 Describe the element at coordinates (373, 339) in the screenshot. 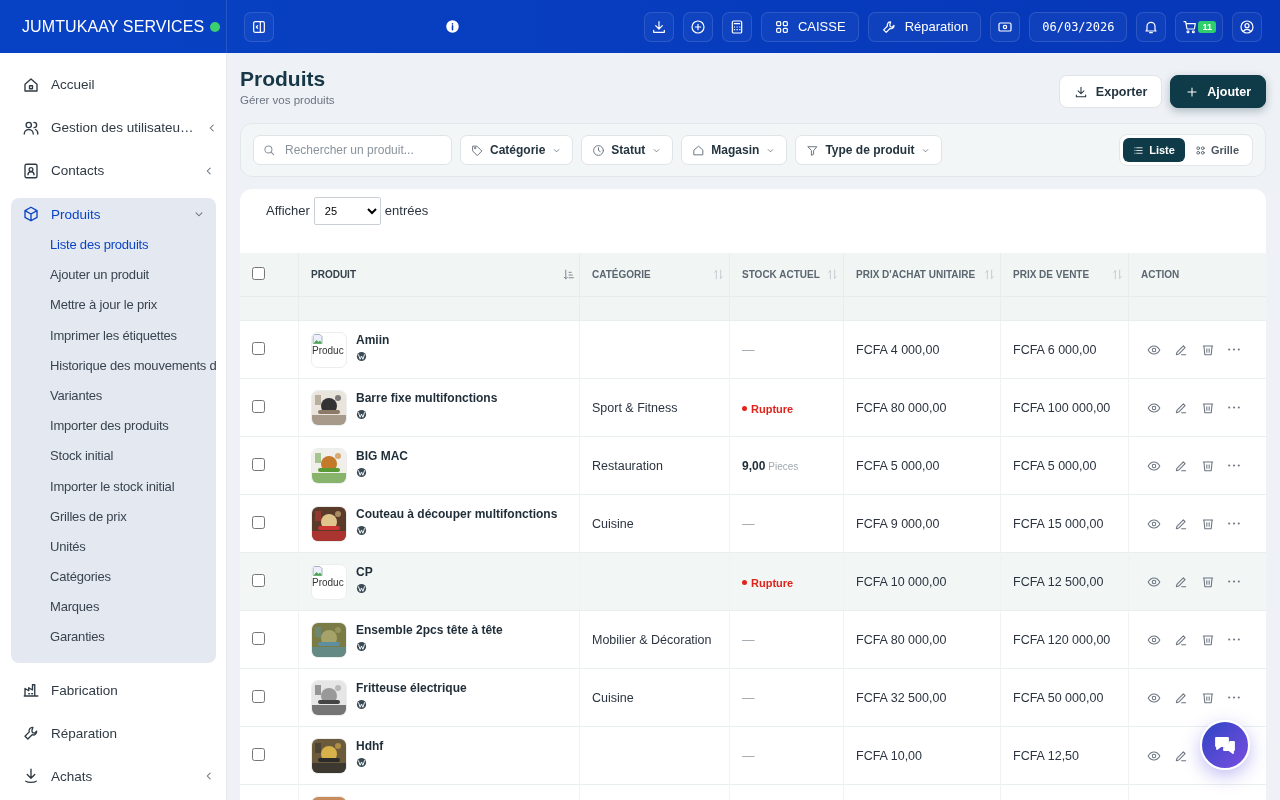

I see `product-name: Amiin` at that location.